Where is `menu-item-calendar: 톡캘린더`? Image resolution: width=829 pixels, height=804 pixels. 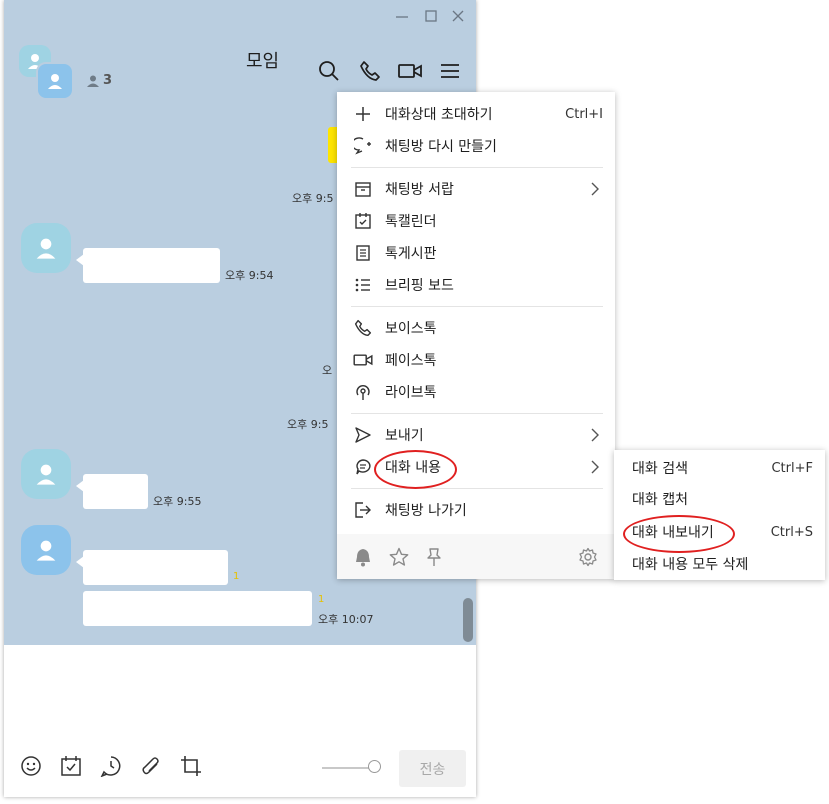
menu-item-calendar: 톡캘린더 is located at coordinates (476, 221).